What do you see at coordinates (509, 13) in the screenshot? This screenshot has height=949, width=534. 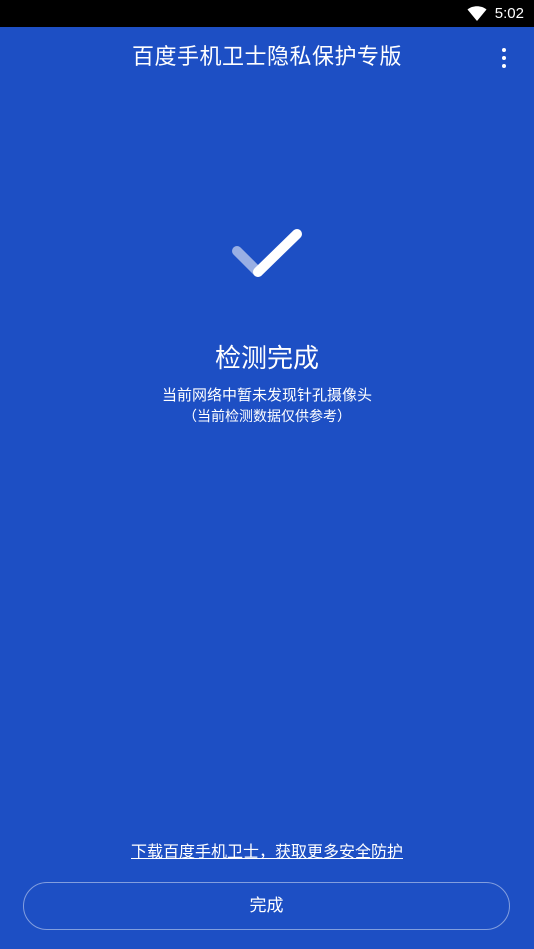 I see `status-time: 5:02` at bounding box center [509, 13].